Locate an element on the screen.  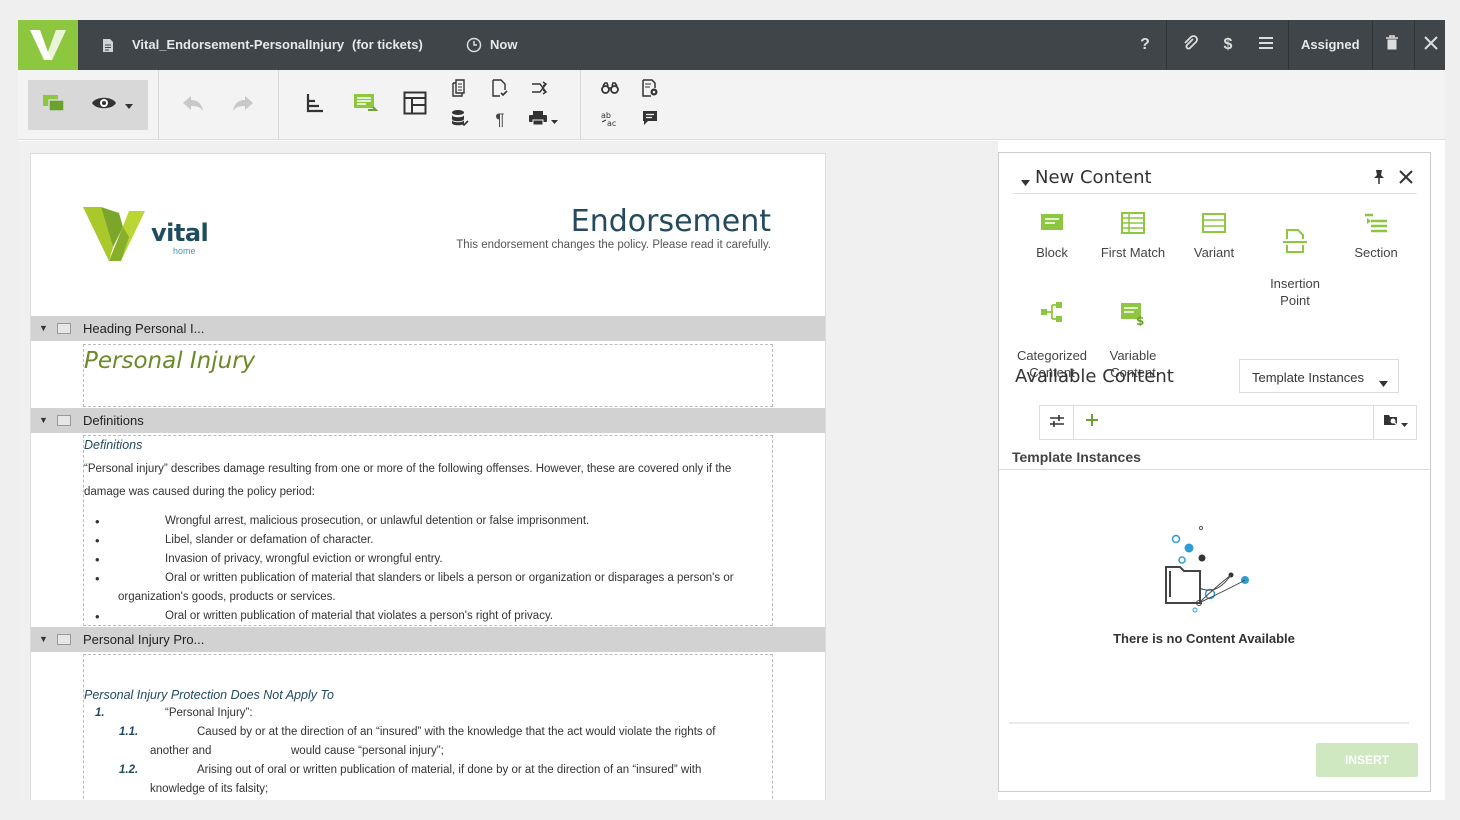
app-logo is located at coordinates (48, 45).